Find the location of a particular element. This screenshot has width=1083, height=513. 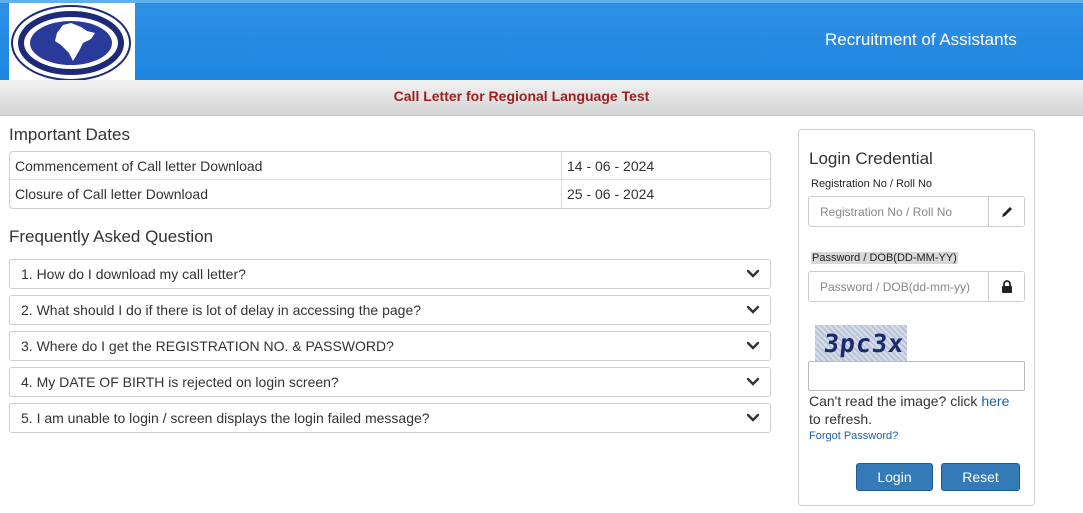

captcha-image: 3pc3x is located at coordinates (861, 343).